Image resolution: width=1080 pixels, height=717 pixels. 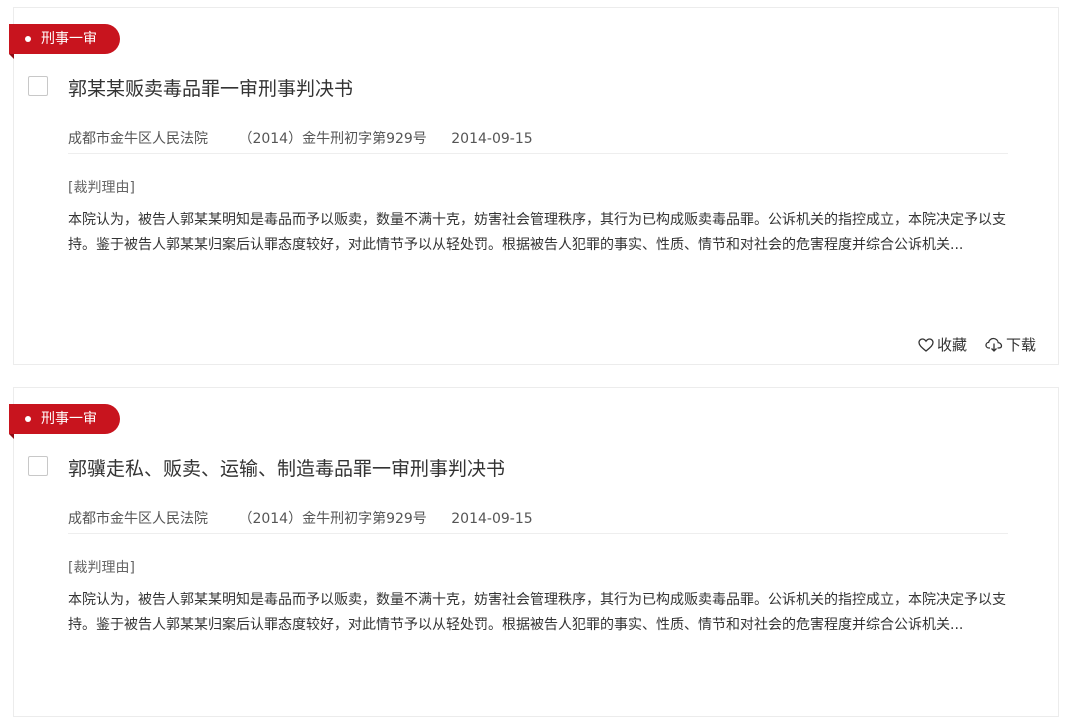 What do you see at coordinates (286, 467) in the screenshot?
I see `judgment-title: 郭骥走私、贩卖、运输、制造毒品罪一审刑事判决书` at bounding box center [286, 467].